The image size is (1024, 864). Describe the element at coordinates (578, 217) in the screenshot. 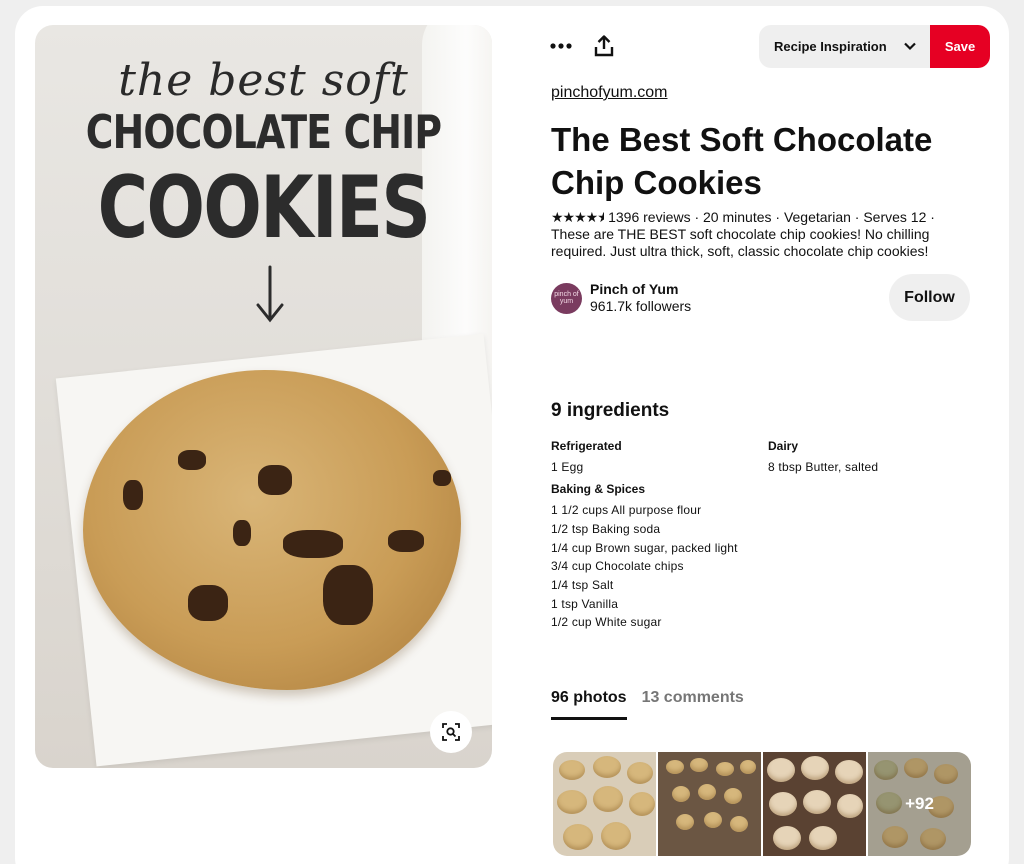

I see `rating-stars-icon: ★★★★★` at that location.